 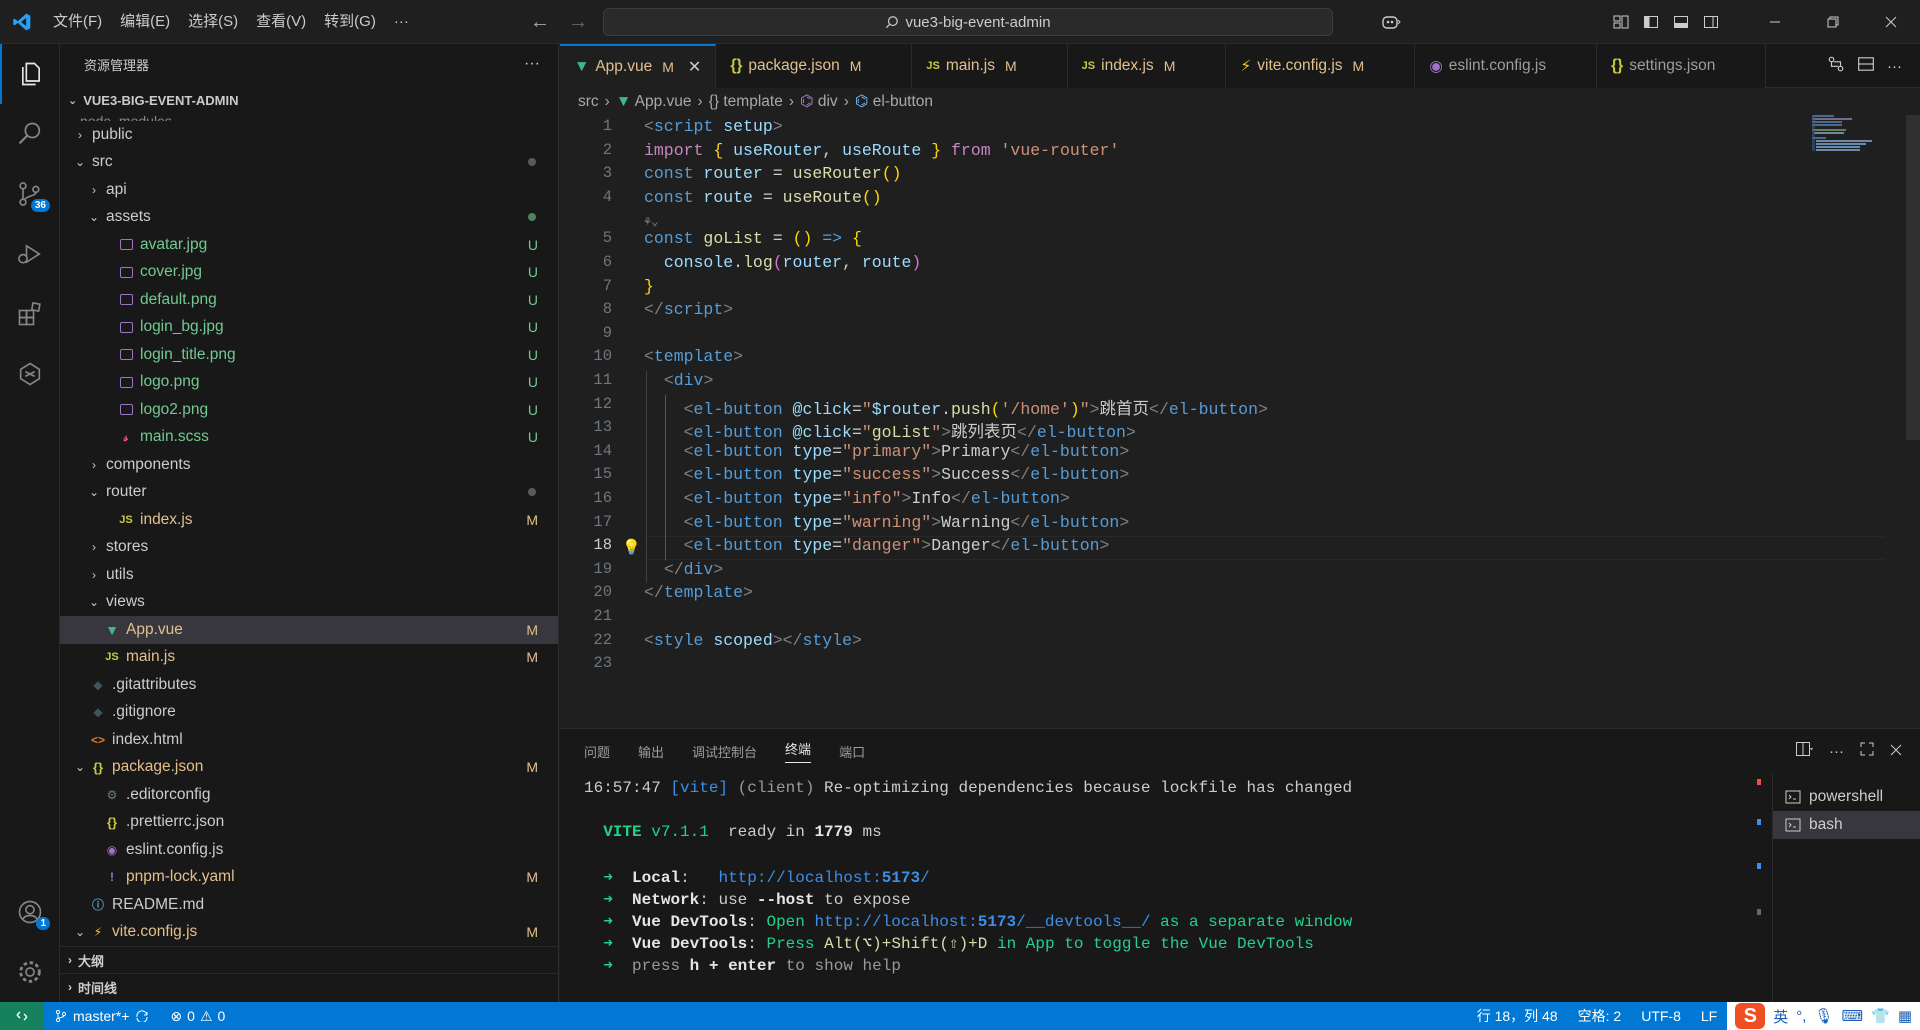 I want to click on explorer-icon, so click(x=30, y=74).